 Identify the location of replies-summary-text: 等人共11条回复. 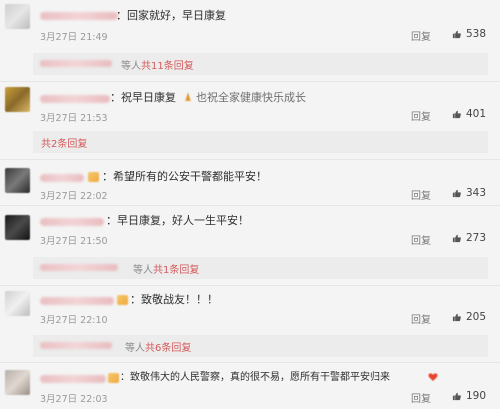
(157, 64).